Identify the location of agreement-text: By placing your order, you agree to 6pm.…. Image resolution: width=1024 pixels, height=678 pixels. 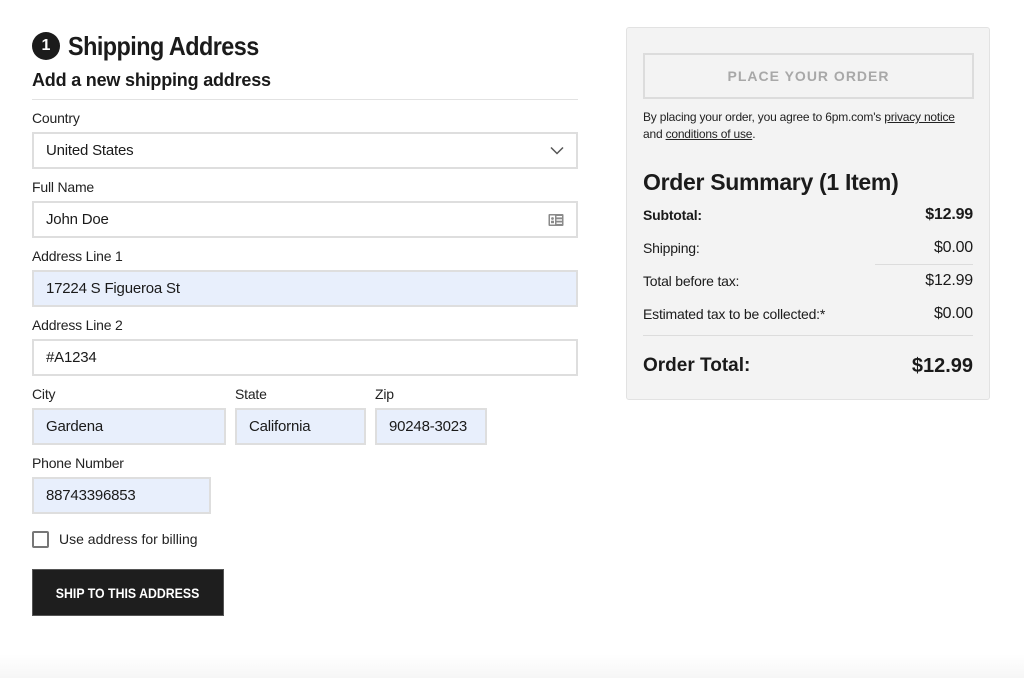
(808, 126).